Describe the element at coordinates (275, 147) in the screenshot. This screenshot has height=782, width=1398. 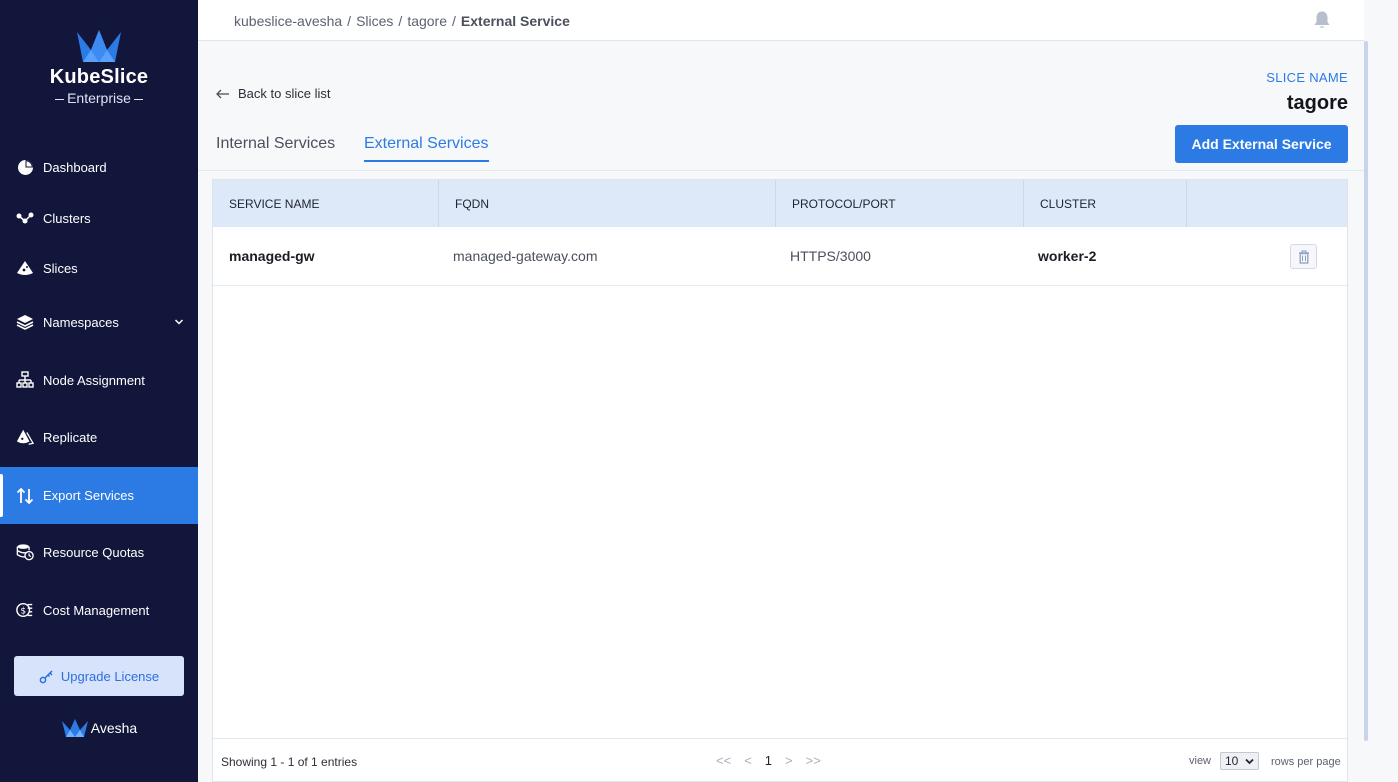
I see `tab-internal-services: Internal Services` at that location.